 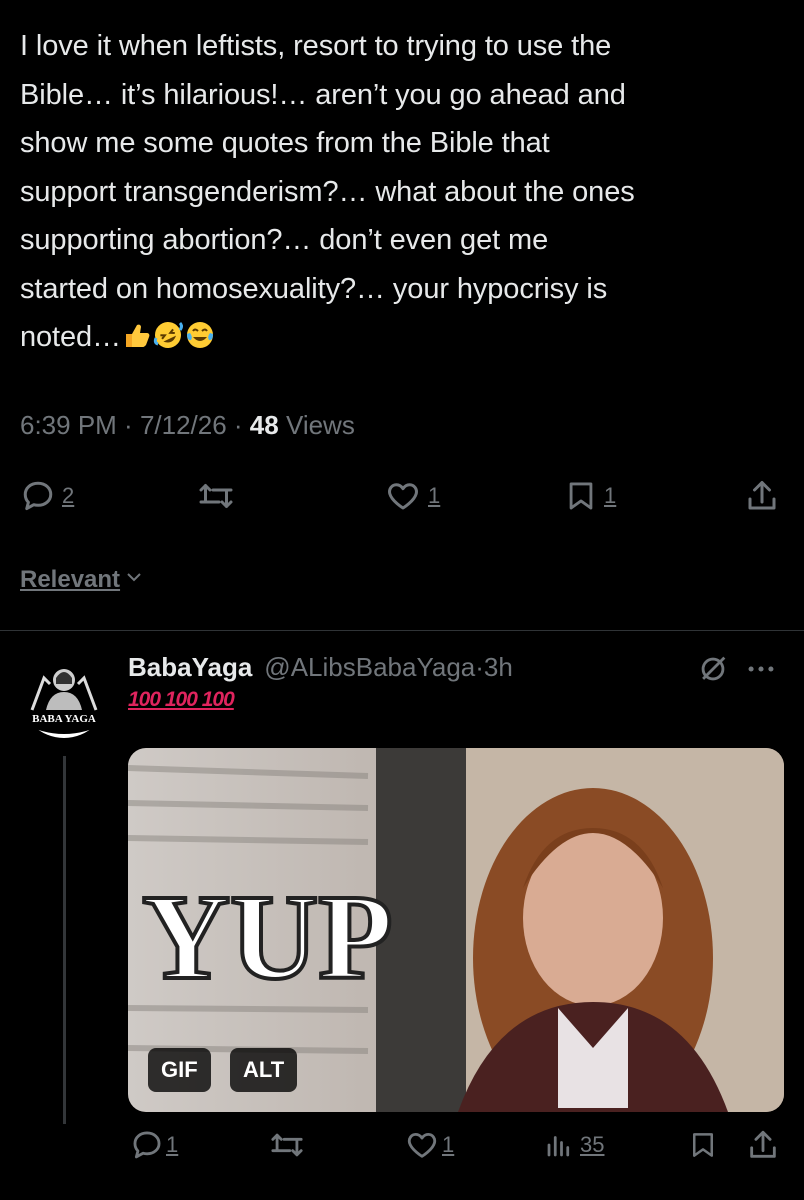 I want to click on reply-author-handle: @ALibsBabaYaga·3h, so click(x=388, y=667).